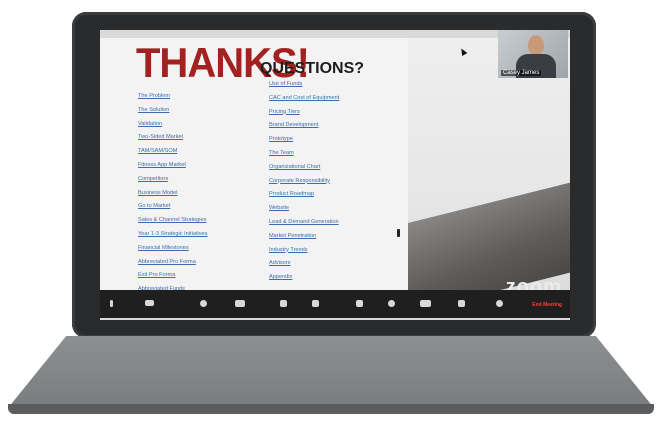  Describe the element at coordinates (172, 249) in the screenshot. I see `slide-link: Financial Milestones` at that location.